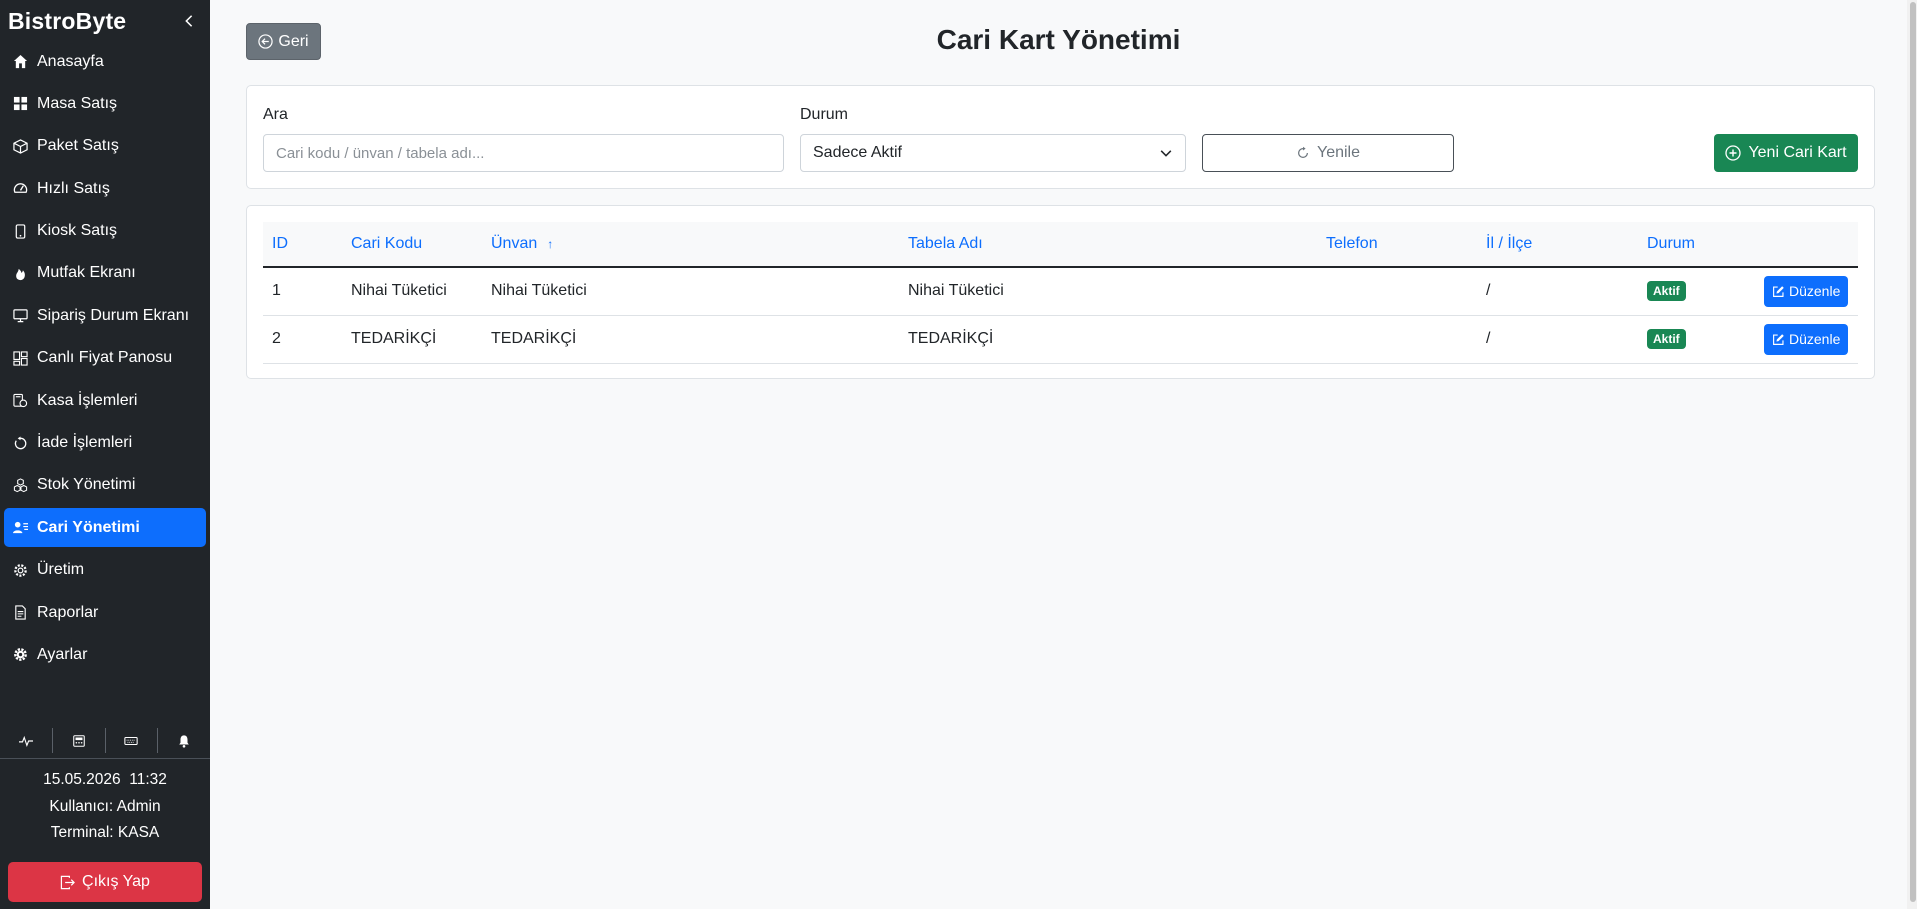 The height and width of the screenshot is (909, 1917). I want to click on activity-button, so click(26, 740).